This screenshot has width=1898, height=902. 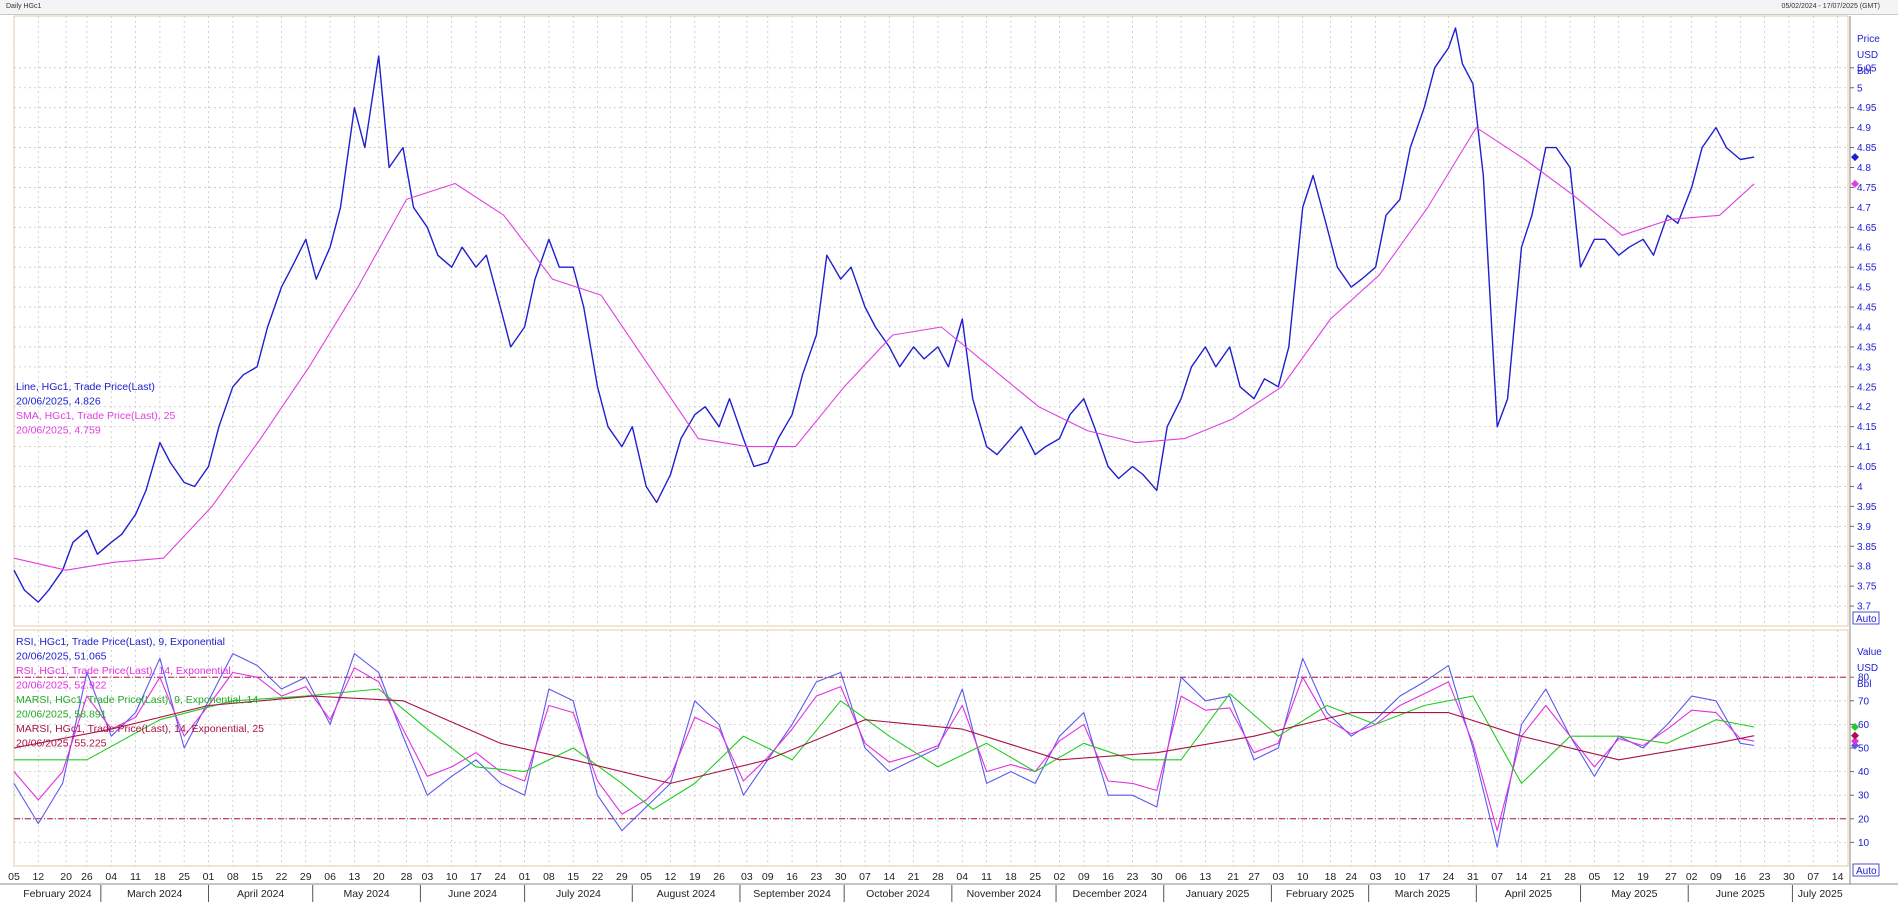 I want to click on indicator-tick-label: 20, so click(x=1864, y=819).